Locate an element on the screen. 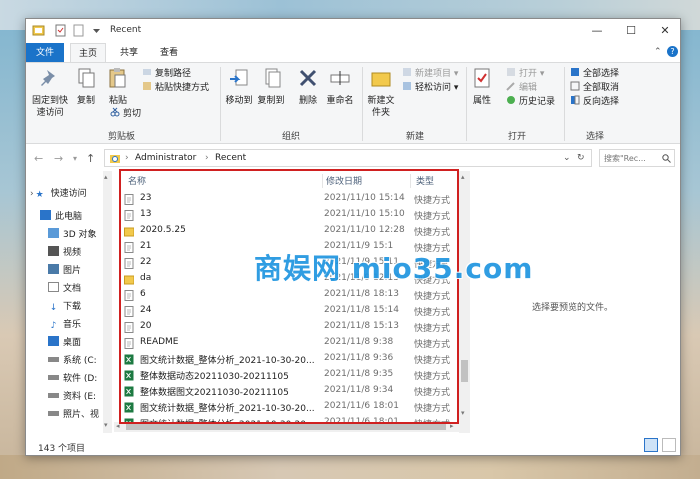  tab-file: 文件 is located at coordinates (45, 53).